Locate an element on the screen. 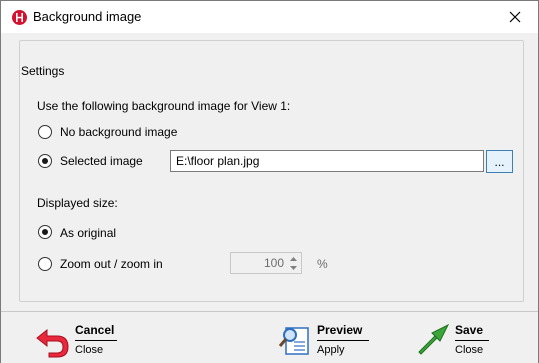 The height and width of the screenshot is (363, 539). selected-image-label: Selected image is located at coordinates (101, 161).